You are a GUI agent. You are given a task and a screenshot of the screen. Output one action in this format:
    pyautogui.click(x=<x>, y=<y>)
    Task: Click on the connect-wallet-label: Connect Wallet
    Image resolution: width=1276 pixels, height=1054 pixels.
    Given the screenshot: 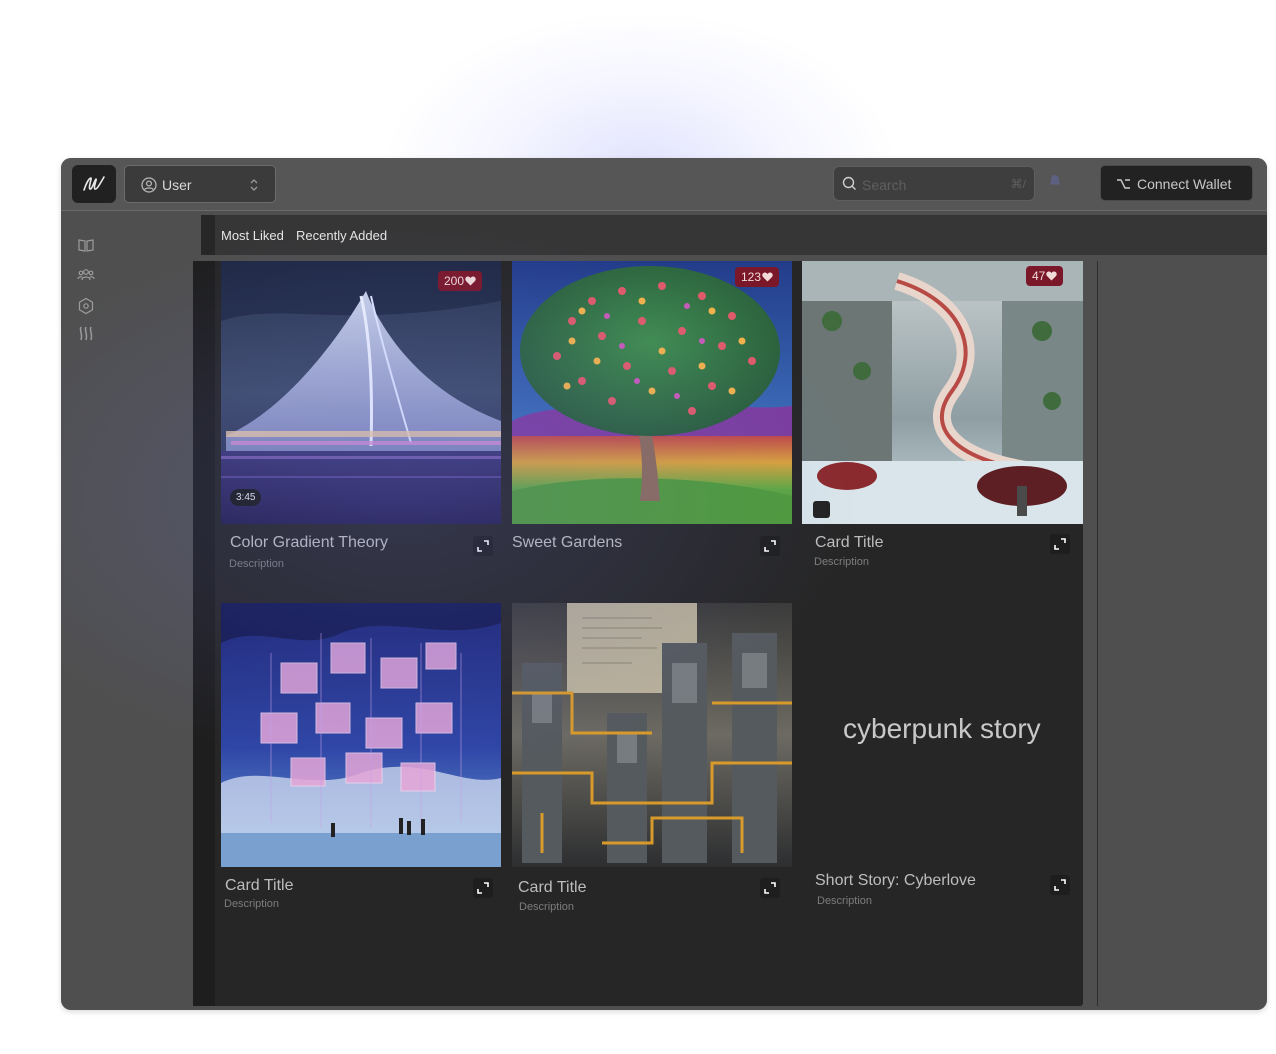 What is the action you would take?
    pyautogui.click(x=1184, y=184)
    